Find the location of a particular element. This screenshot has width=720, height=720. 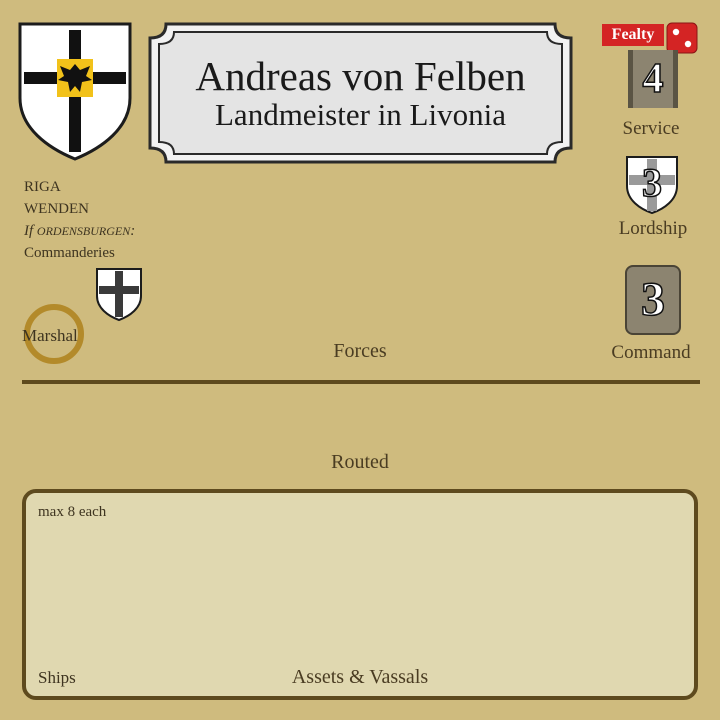

seat-condition: If Ordensburgen: is located at coordinates (79, 231).